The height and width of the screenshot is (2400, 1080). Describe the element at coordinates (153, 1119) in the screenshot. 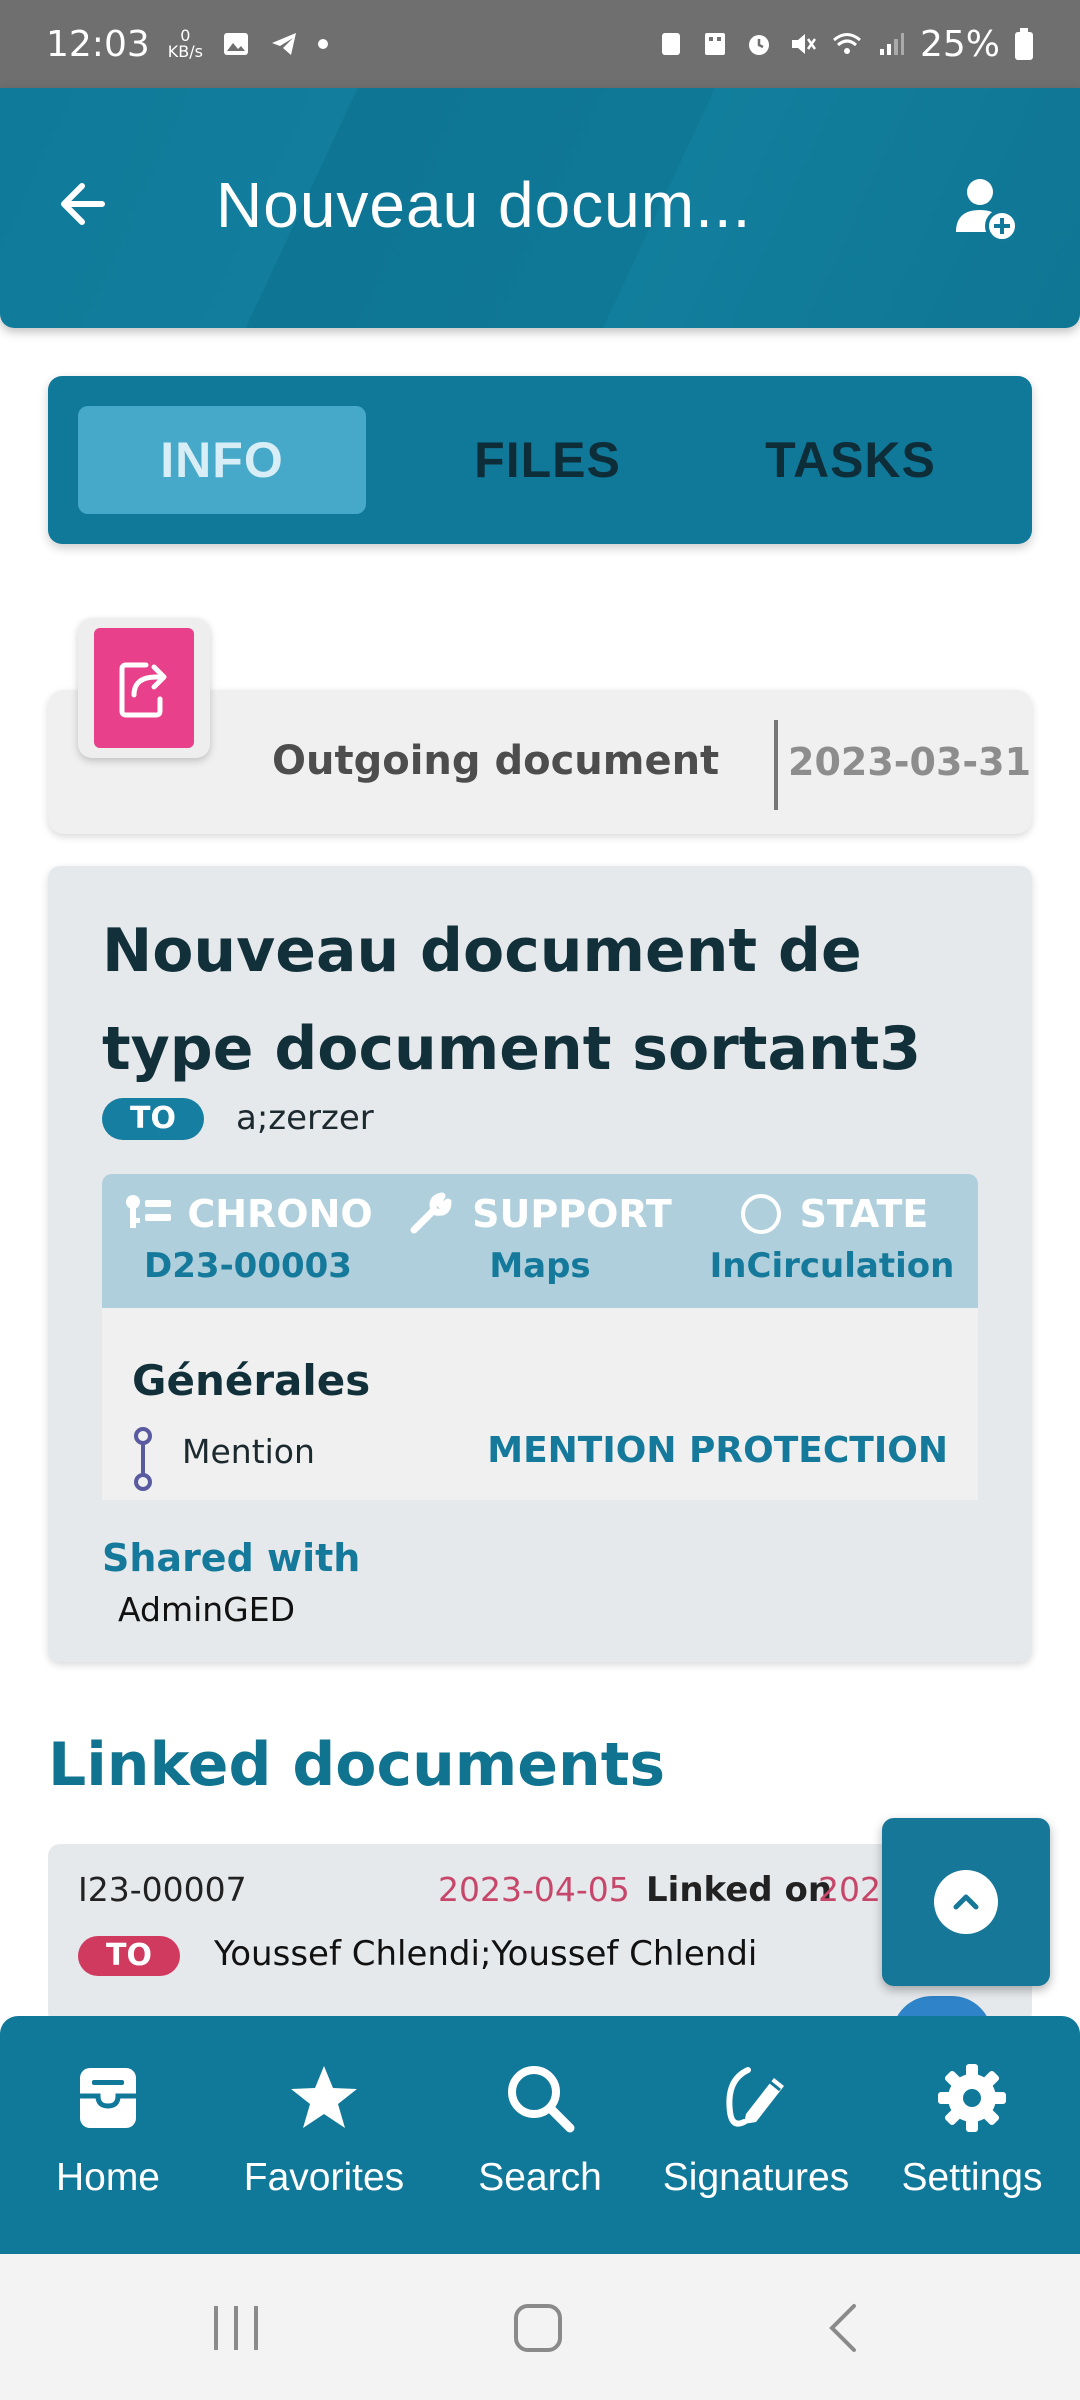

I see `to-badge: TO` at that location.